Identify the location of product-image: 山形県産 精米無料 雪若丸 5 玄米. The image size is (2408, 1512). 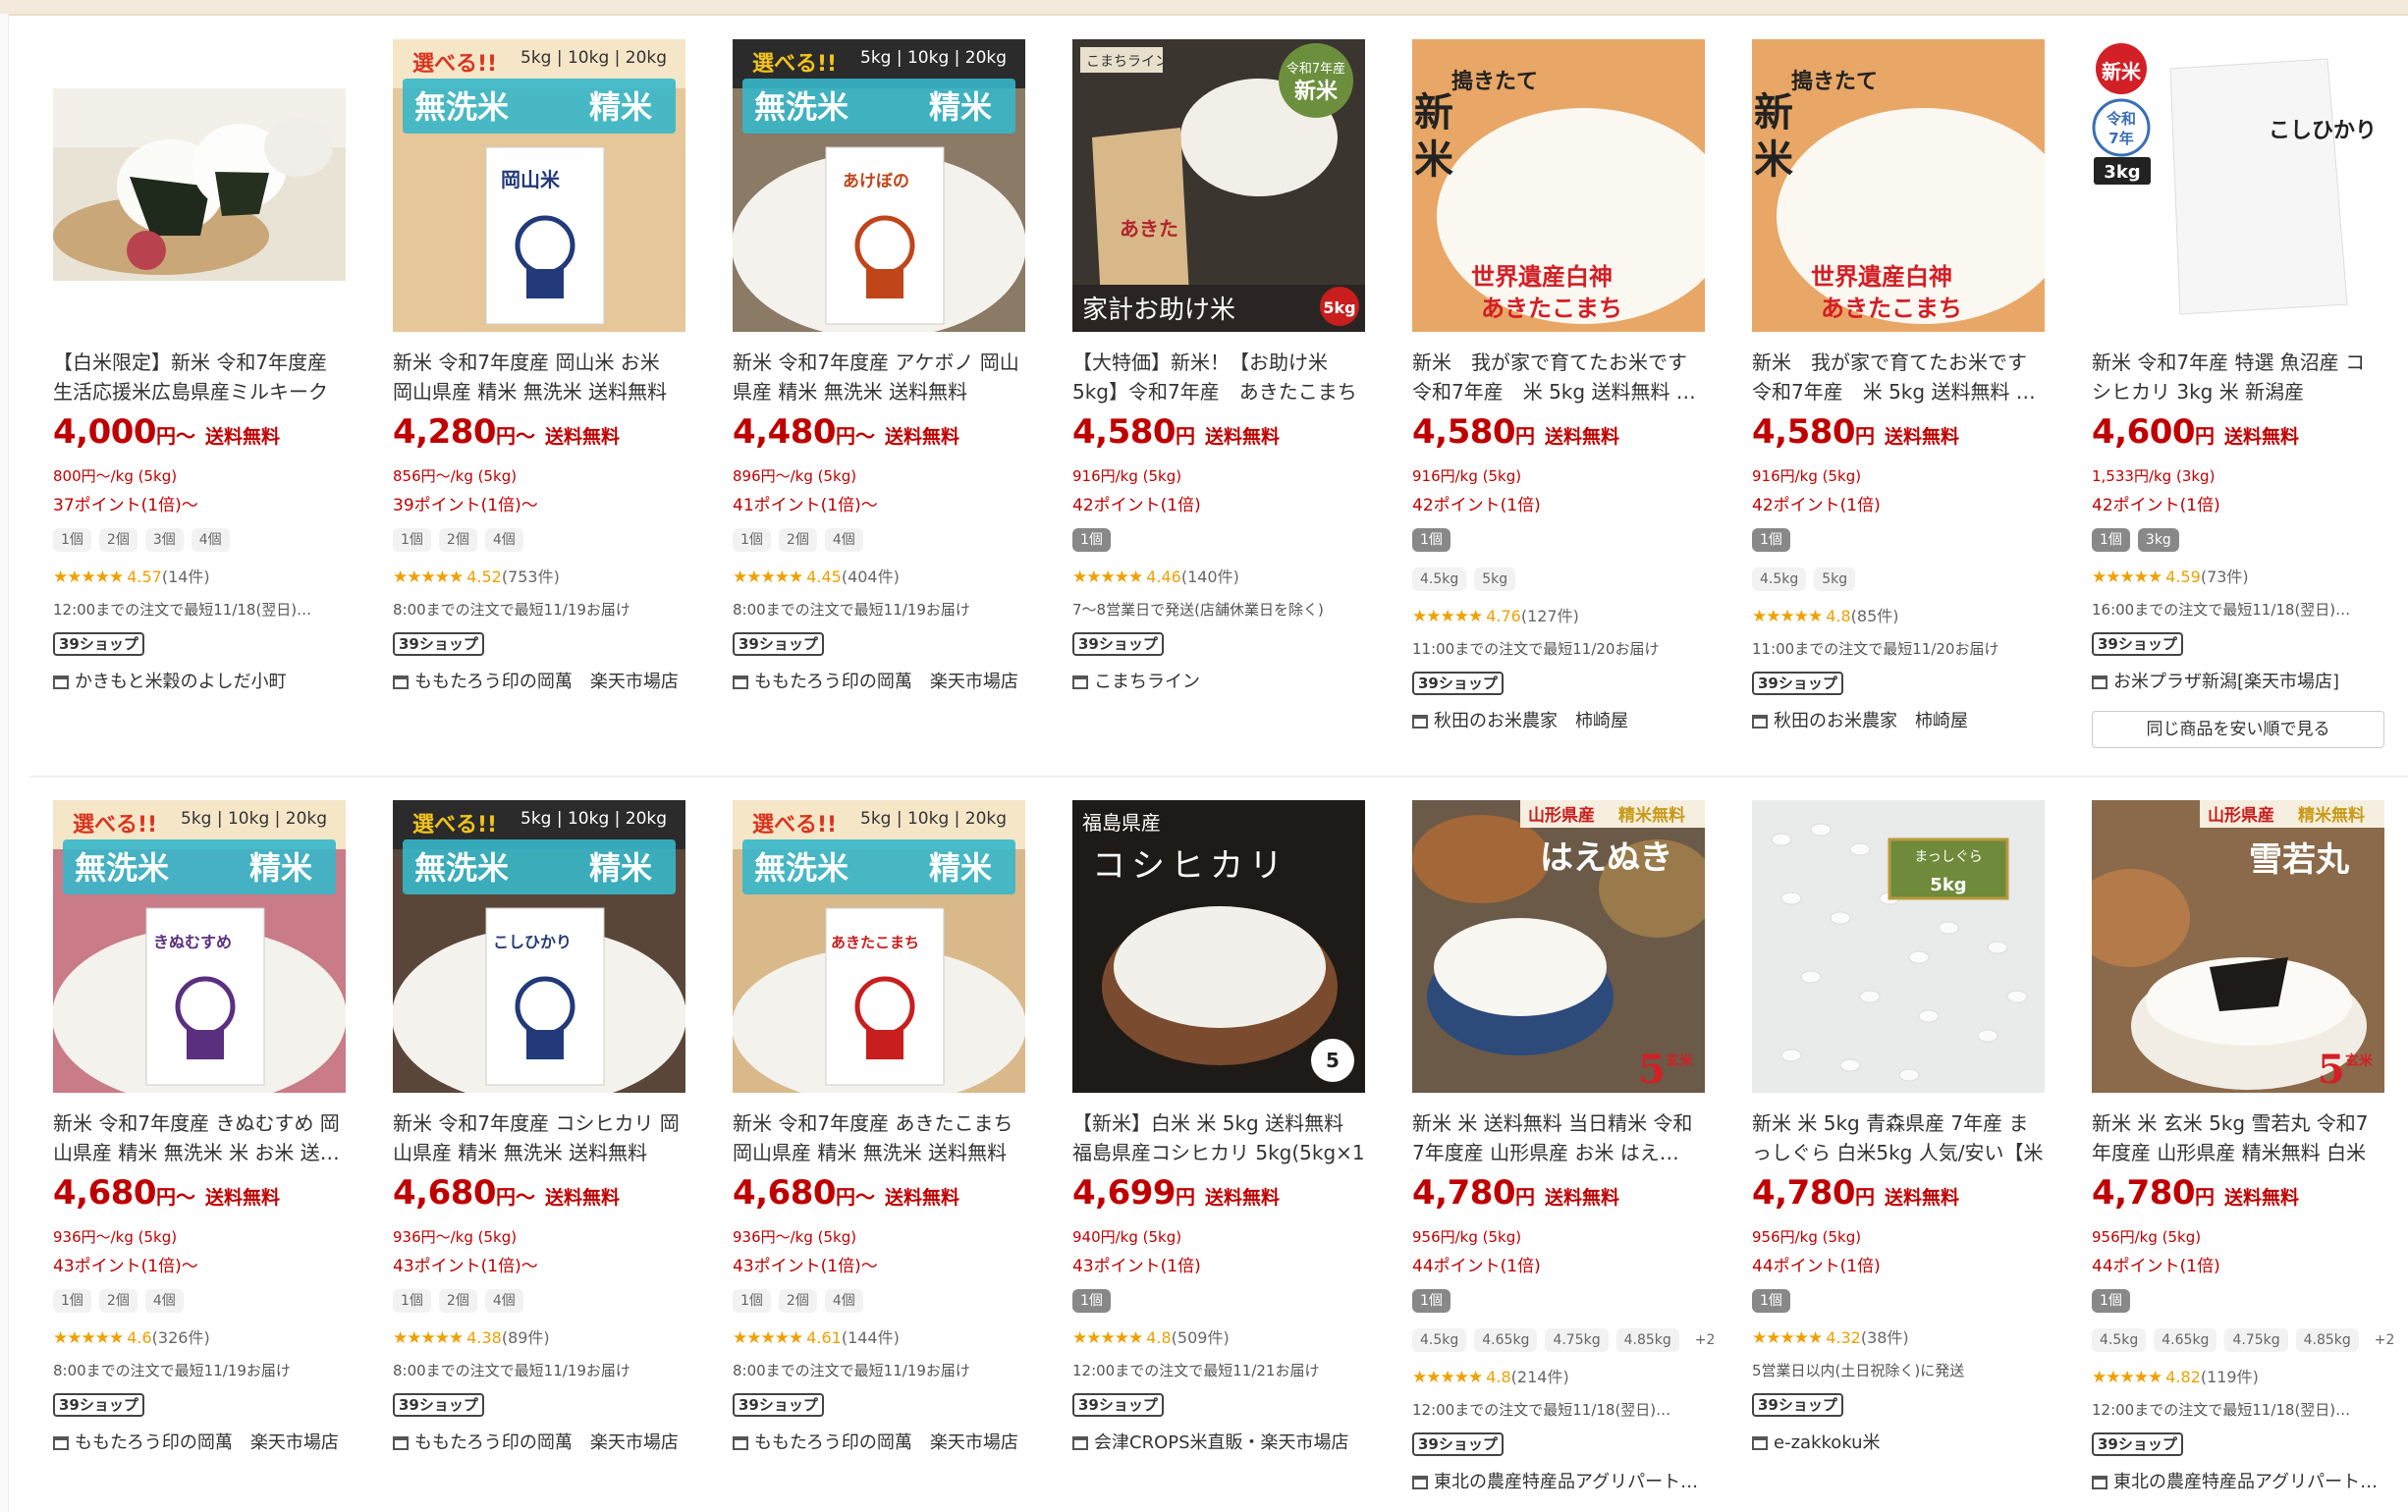
(2238, 946).